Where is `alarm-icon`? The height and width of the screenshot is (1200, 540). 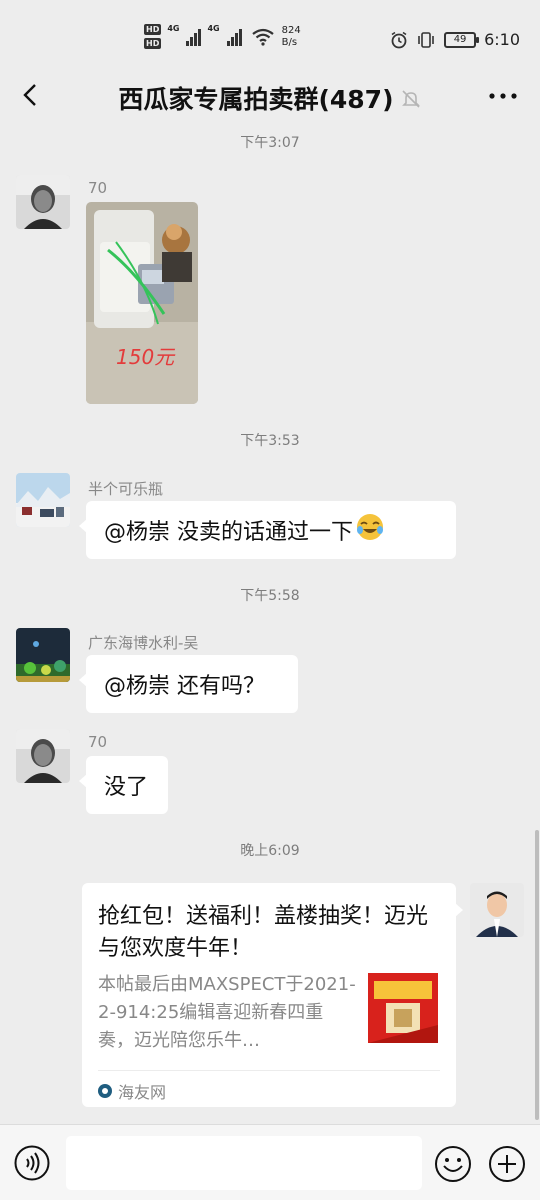 alarm-icon is located at coordinates (399, 39).